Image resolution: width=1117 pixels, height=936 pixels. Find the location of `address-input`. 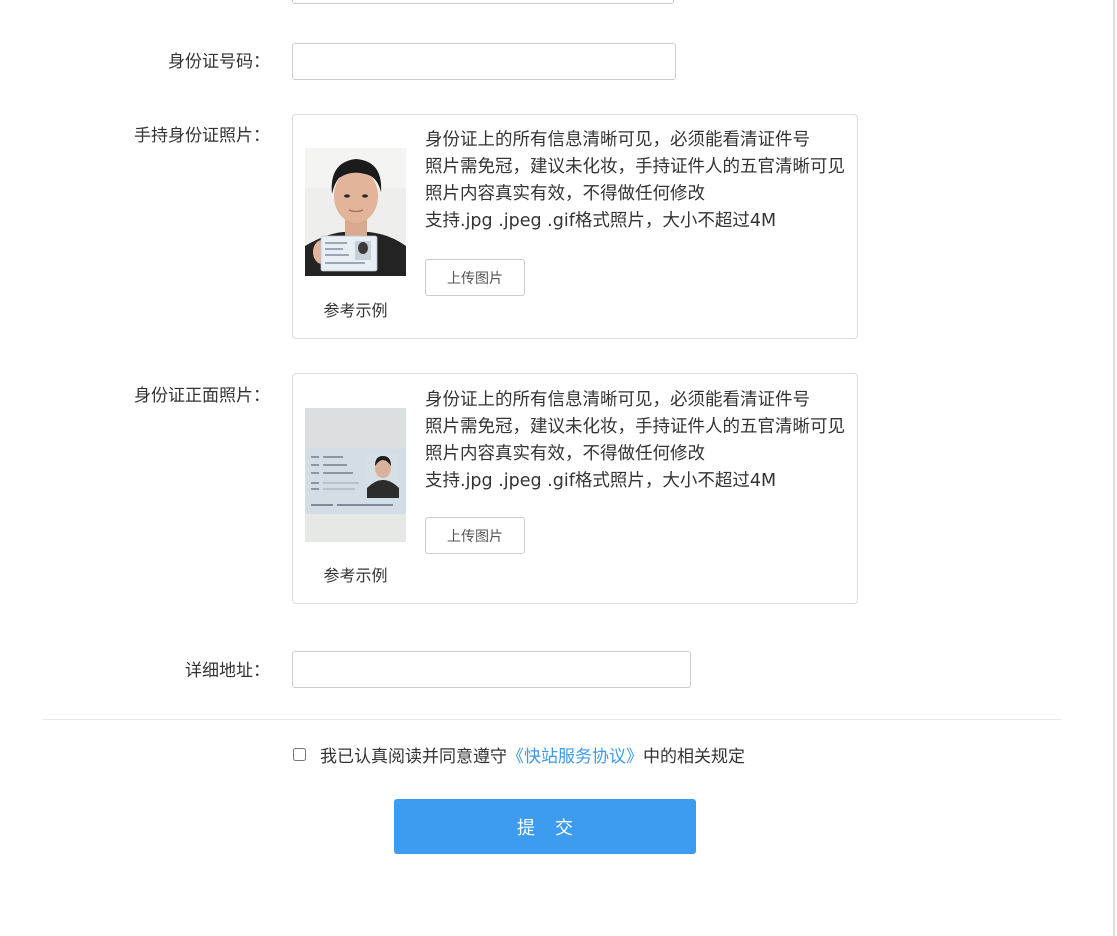

address-input is located at coordinates (491, 669).